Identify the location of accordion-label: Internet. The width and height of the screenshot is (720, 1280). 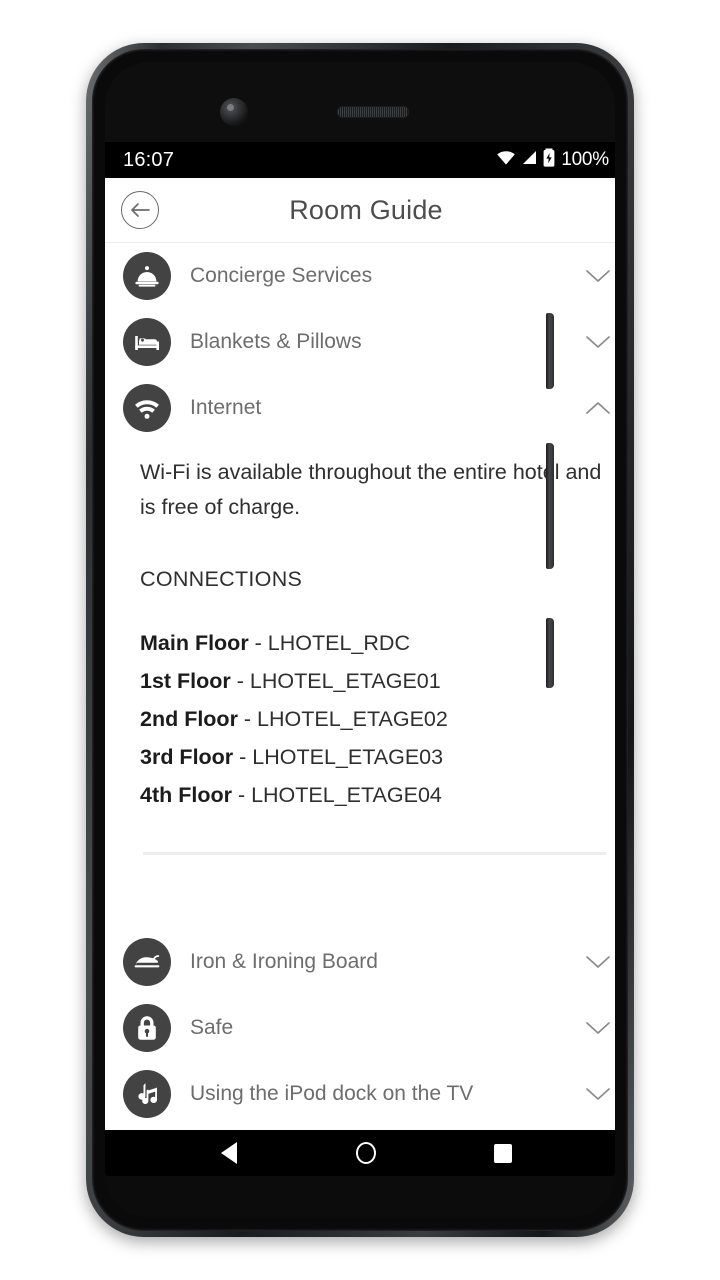
(226, 407).